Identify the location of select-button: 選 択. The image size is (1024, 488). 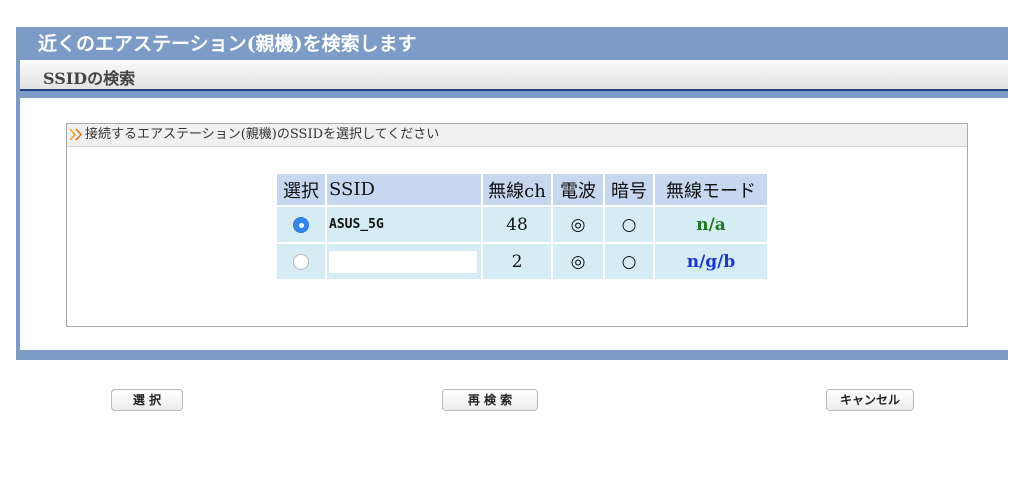
(147, 400).